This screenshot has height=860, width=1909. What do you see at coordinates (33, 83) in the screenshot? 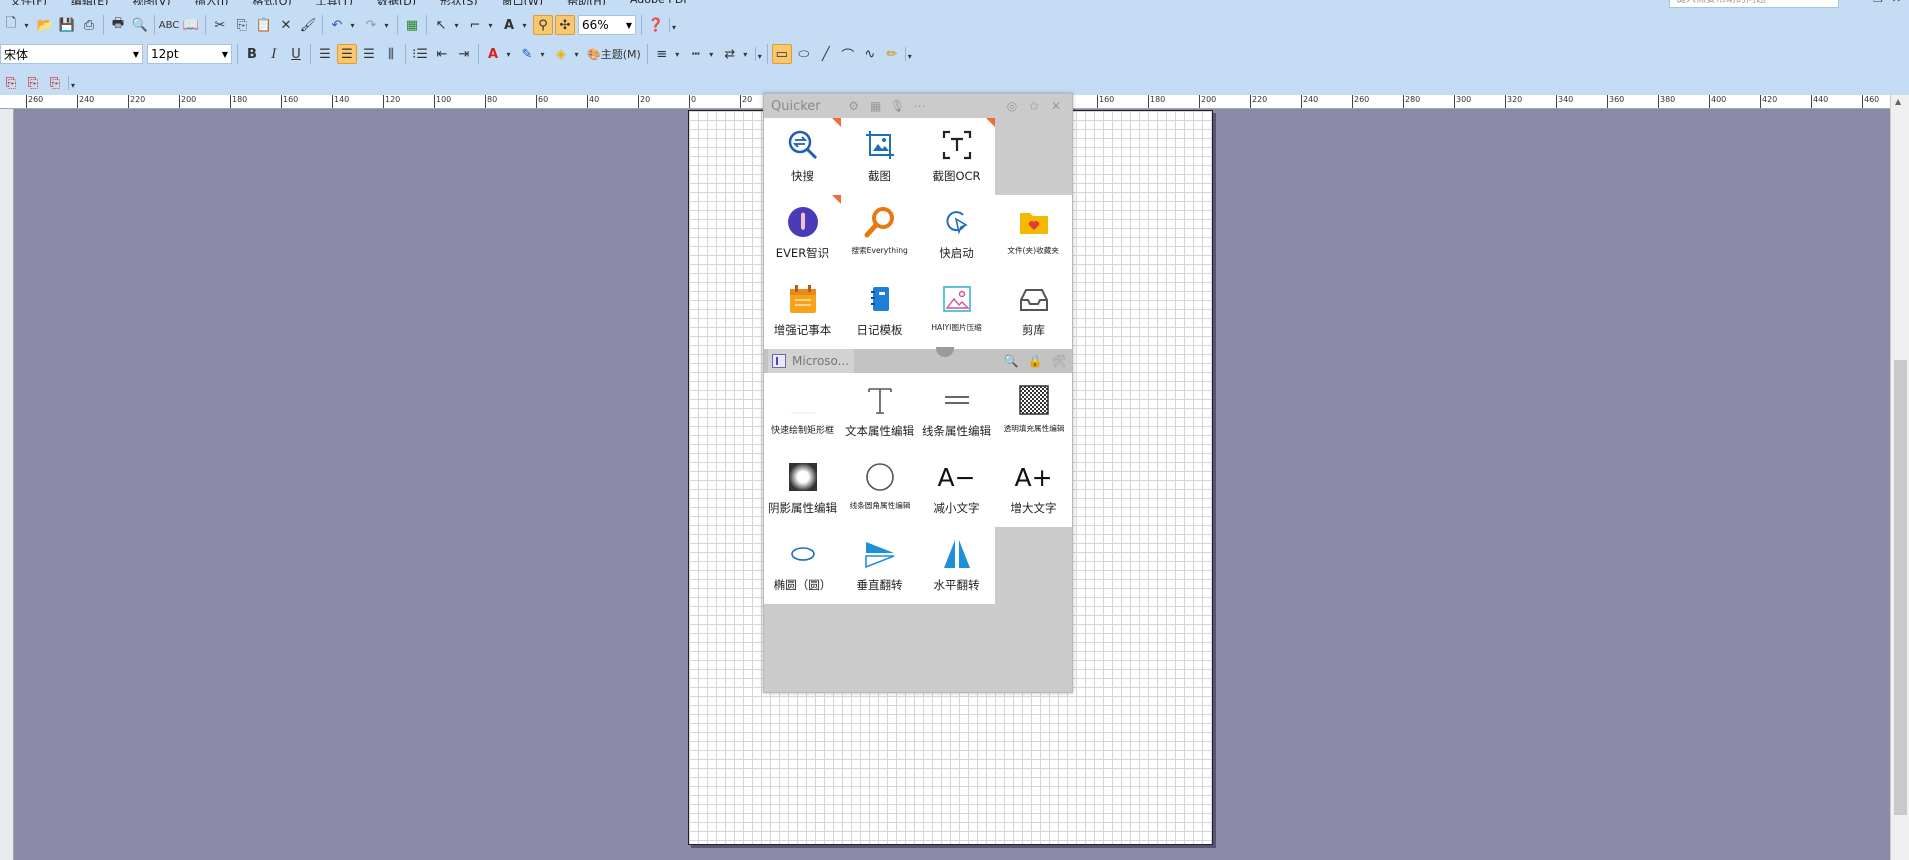
I see `pdf-email-icon: ⎘` at bounding box center [33, 83].